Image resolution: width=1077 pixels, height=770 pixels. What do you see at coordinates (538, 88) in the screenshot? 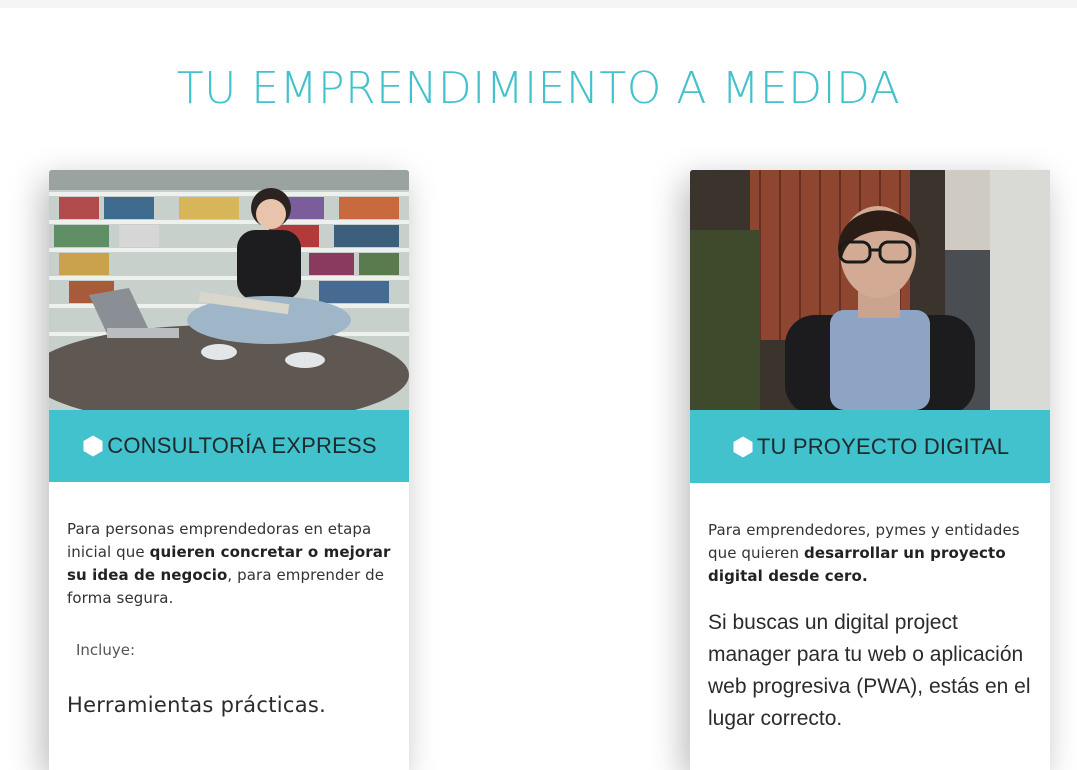
I see `page-title: TU EMPRENDIMIENTO A MEDIDA` at bounding box center [538, 88].